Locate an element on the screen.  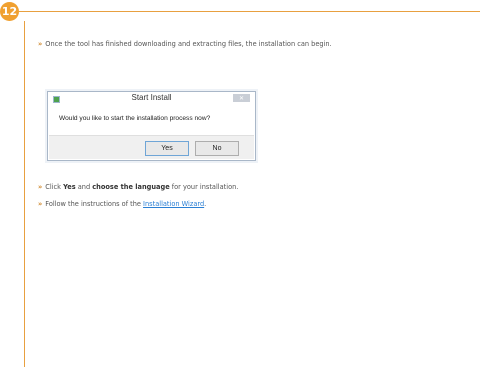
yes-button: Yes is located at coordinates (167, 148).